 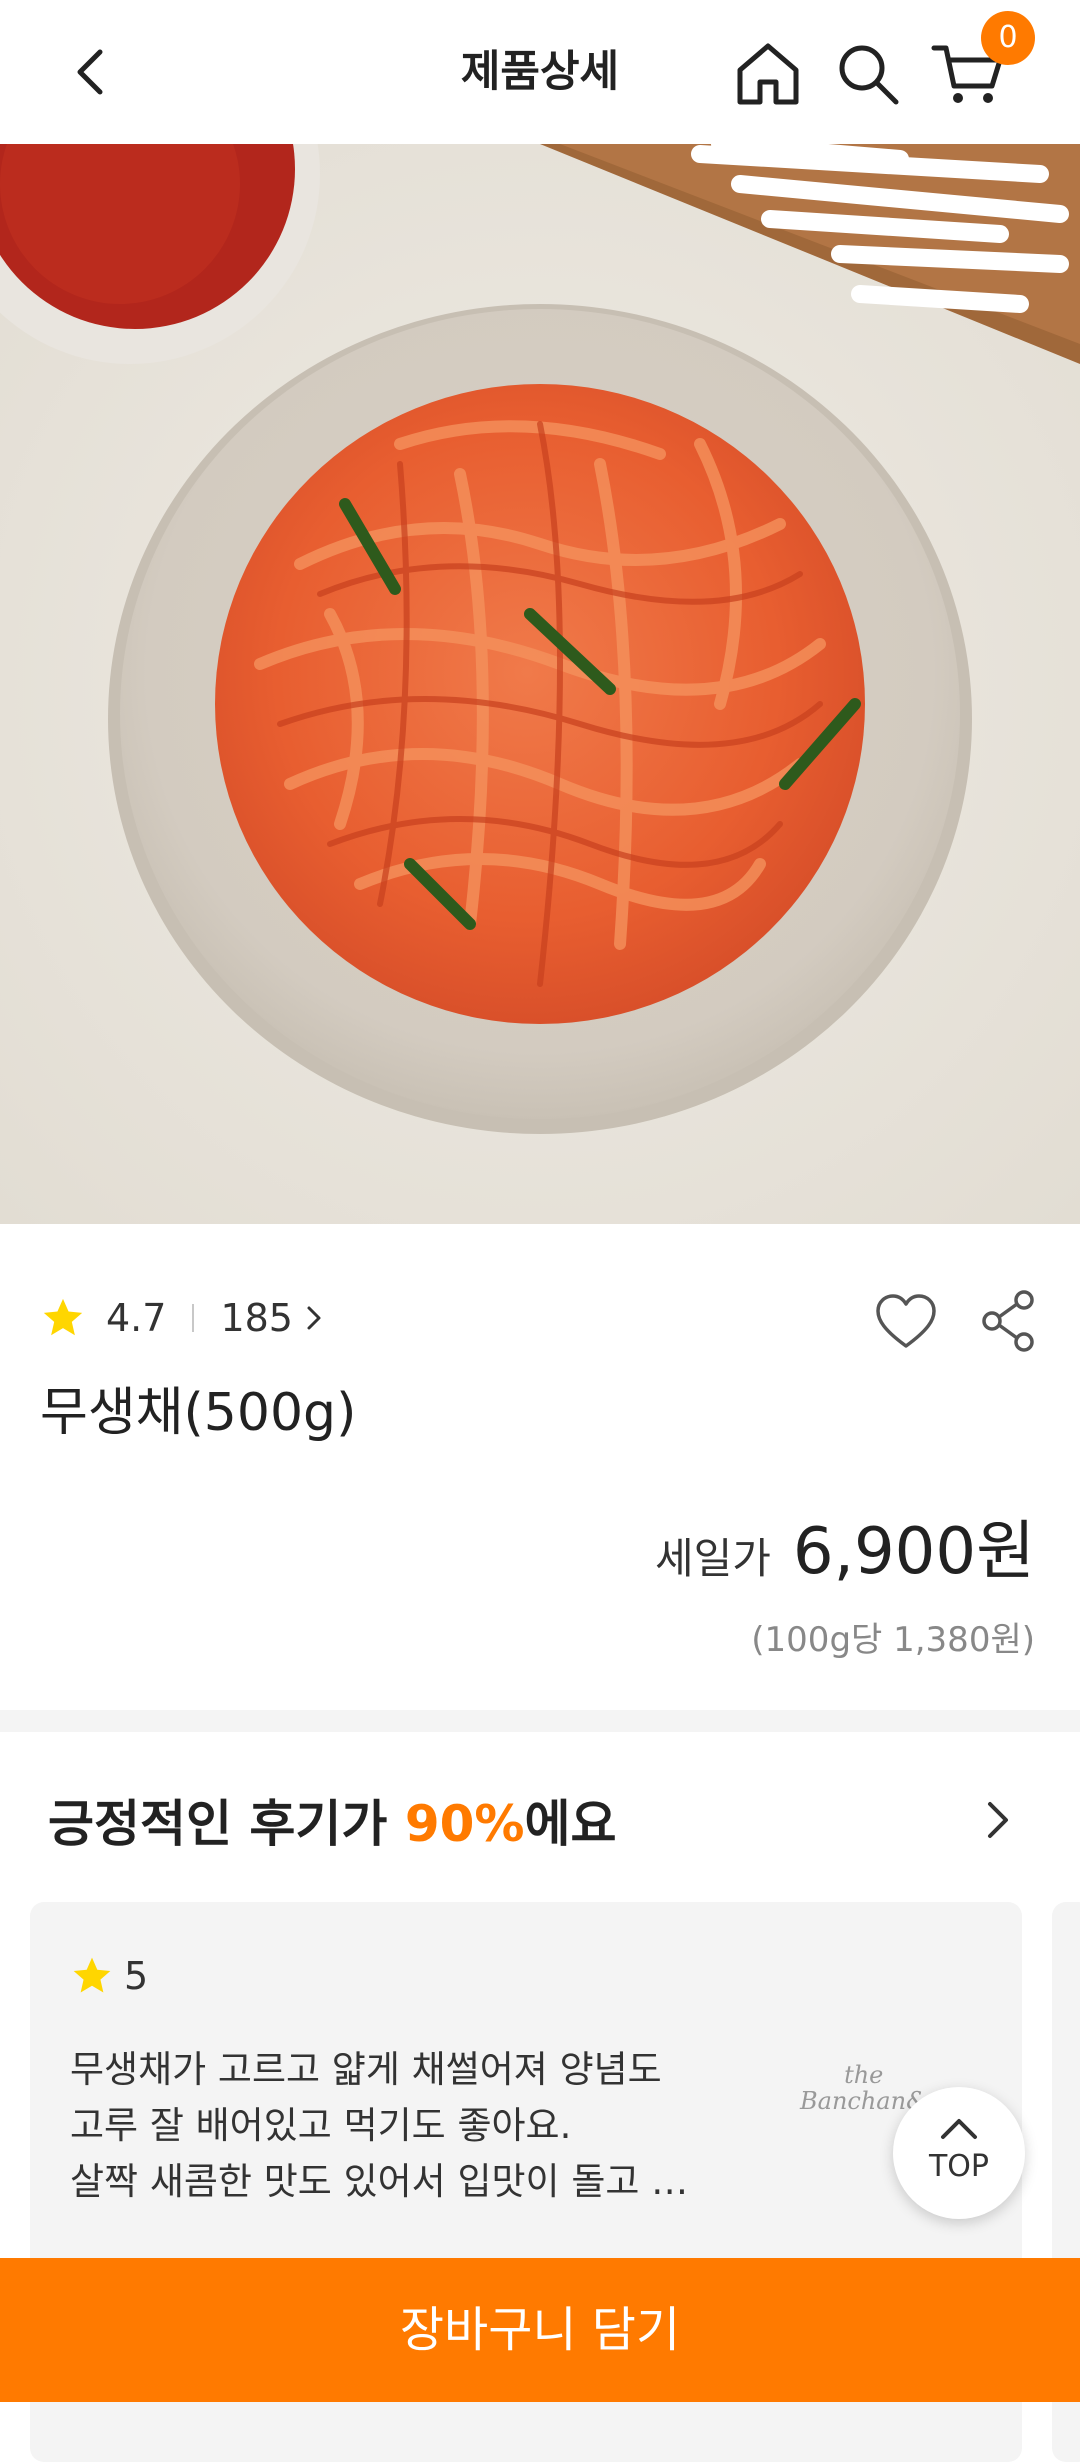 I want to click on search-icon, so click(x=868, y=74).